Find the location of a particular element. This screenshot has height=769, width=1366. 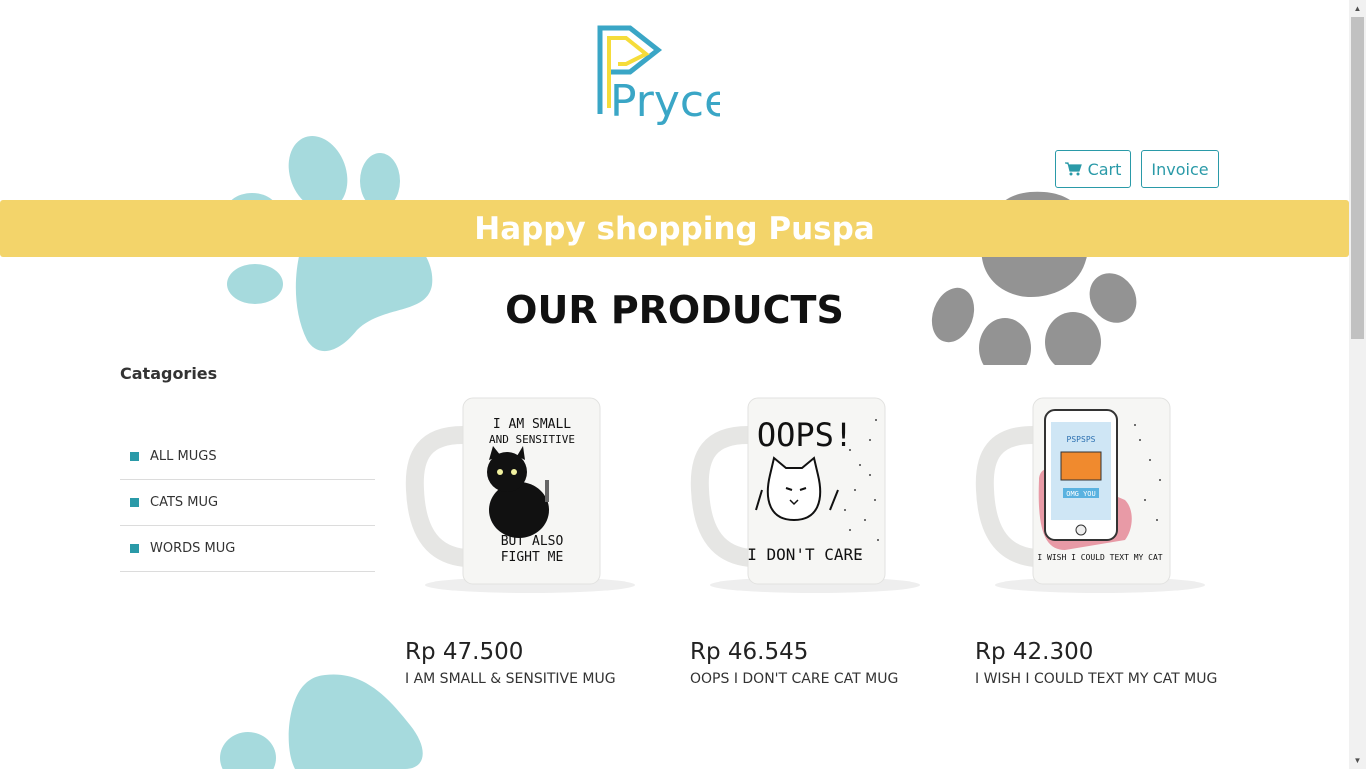

product-price: Rp 42.300 is located at coordinates (1034, 652).